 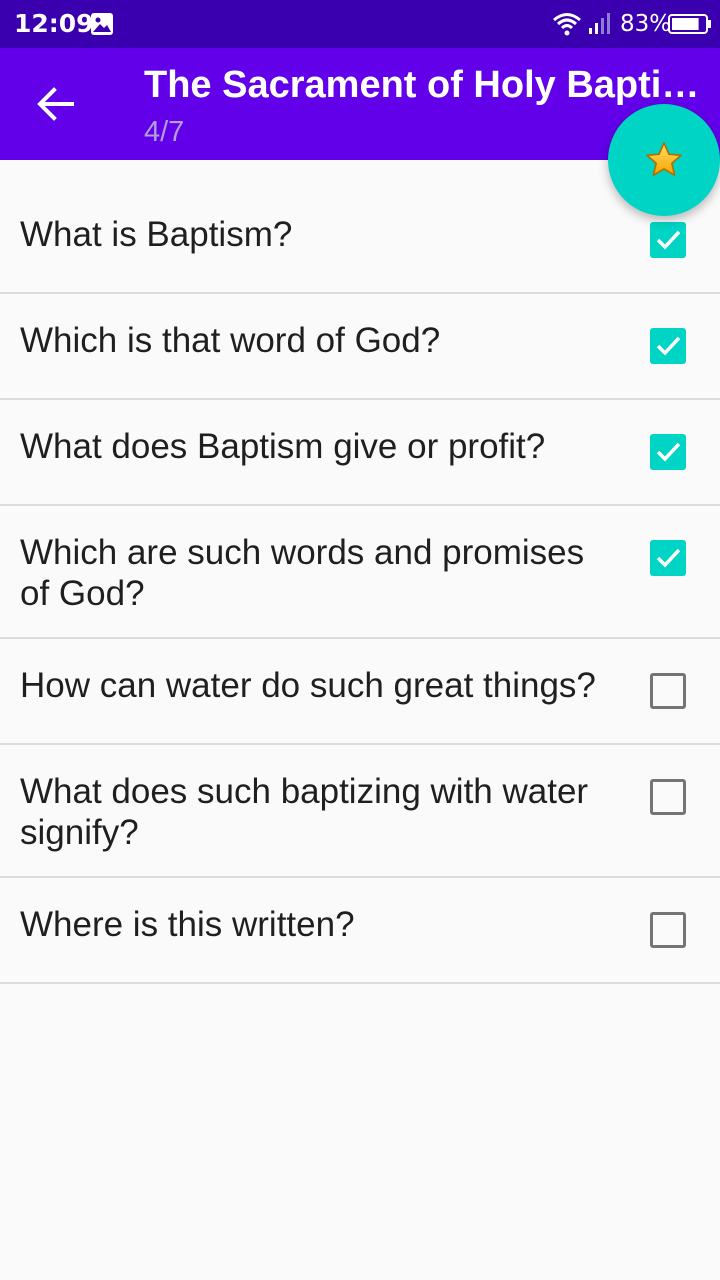 I want to click on favorite-button, so click(x=664, y=160).